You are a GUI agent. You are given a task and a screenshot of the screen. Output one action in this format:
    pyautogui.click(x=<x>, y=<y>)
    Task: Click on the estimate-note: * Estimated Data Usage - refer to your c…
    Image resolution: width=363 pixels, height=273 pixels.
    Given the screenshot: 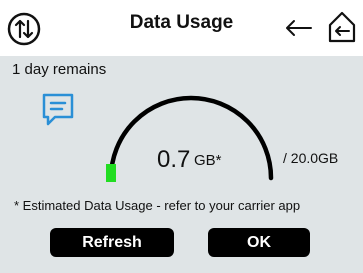 What is the action you would take?
    pyautogui.click(x=157, y=205)
    